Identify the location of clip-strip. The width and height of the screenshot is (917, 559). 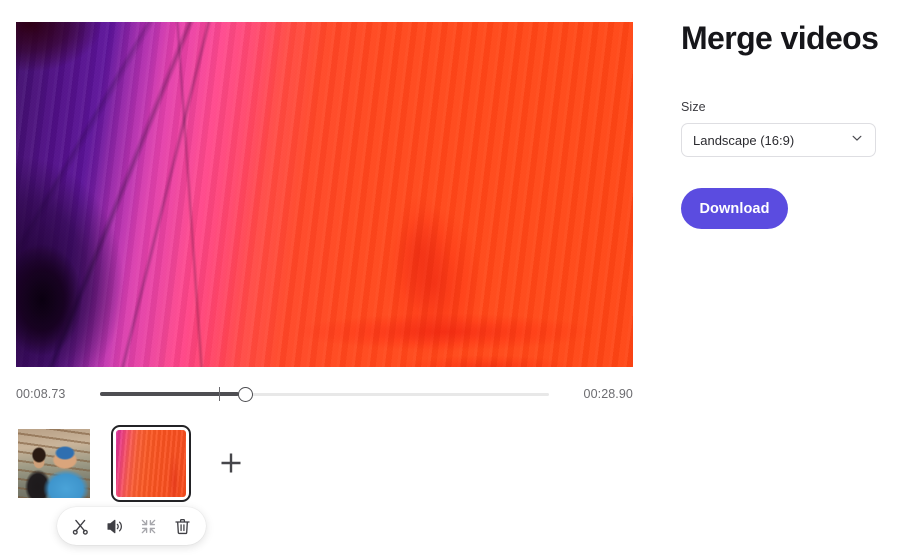
(133, 463).